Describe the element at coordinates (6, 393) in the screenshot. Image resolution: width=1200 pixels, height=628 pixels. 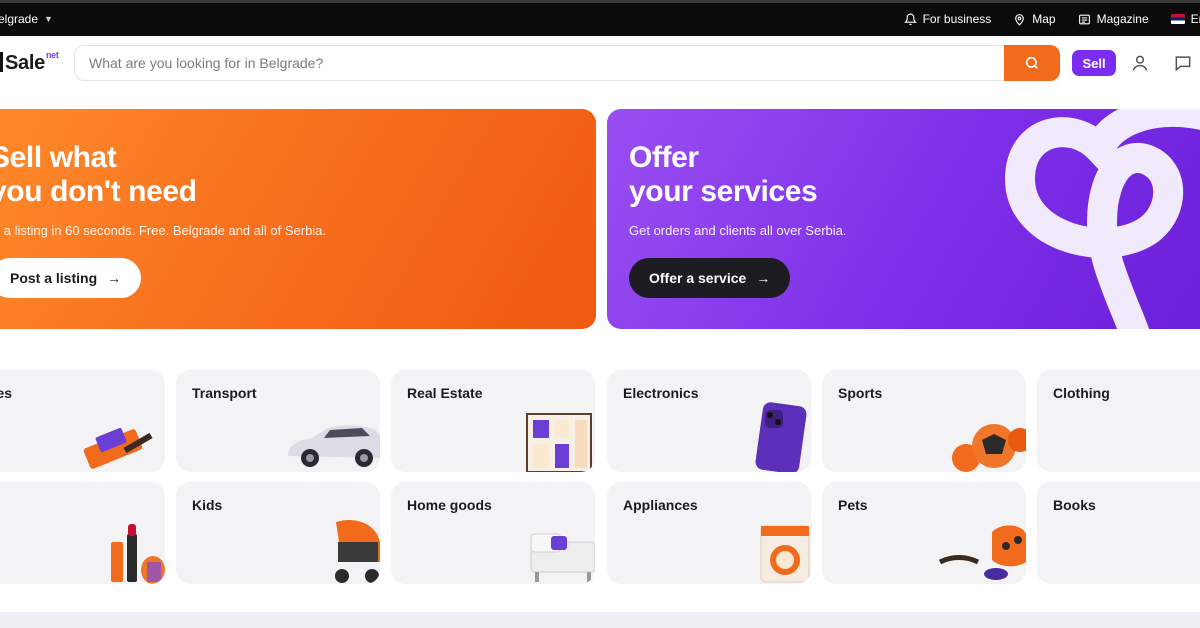
I see `category-label: vices` at that location.